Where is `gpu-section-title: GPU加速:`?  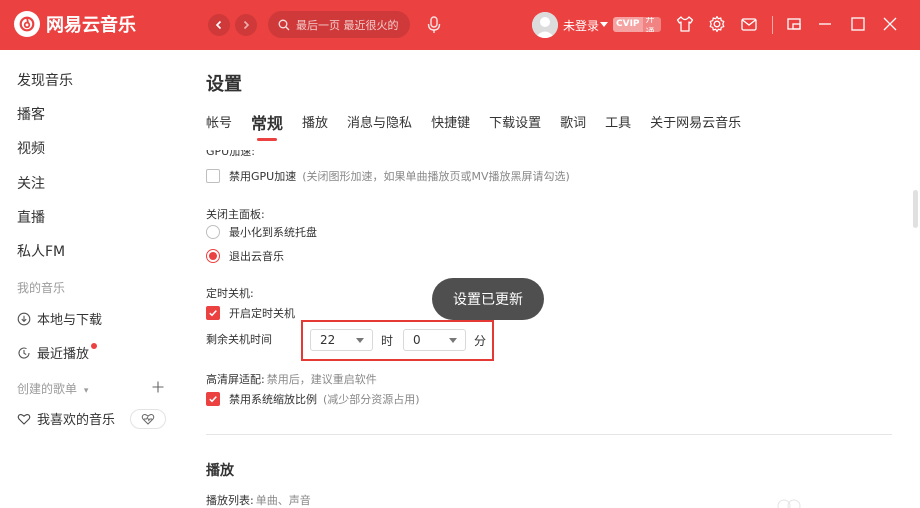
gpu-section-title: GPU加速: is located at coordinates (230, 154).